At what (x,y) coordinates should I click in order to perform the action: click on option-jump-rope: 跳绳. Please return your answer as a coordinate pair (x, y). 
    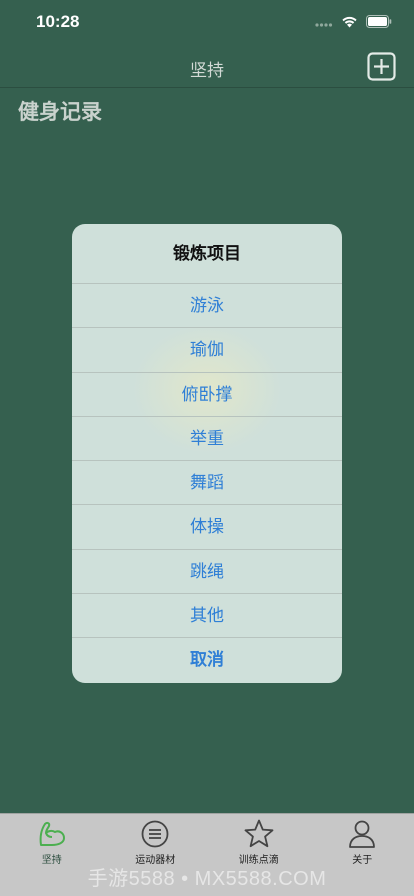
    Looking at the image, I should click on (207, 572).